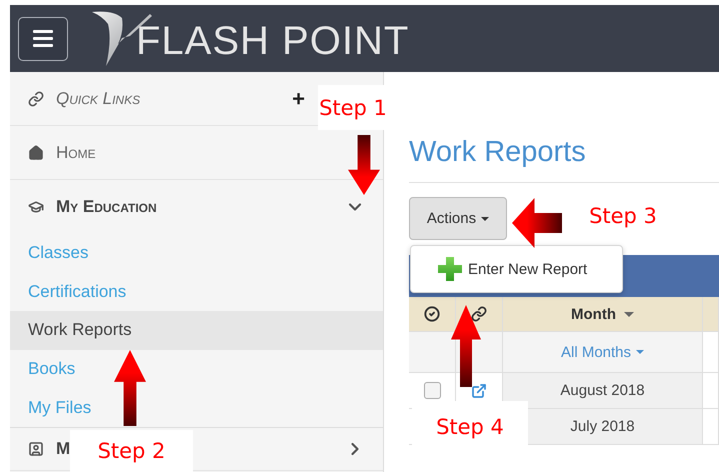  Describe the element at coordinates (43, 38) in the screenshot. I see `menu-button` at that location.